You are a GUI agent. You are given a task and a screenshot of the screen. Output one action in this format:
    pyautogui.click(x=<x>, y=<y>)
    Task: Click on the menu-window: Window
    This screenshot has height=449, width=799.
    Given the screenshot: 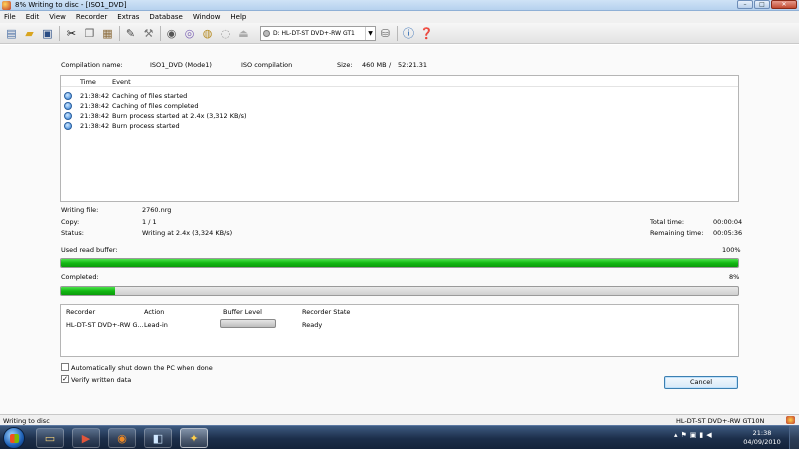 What is the action you would take?
    pyautogui.click(x=207, y=17)
    